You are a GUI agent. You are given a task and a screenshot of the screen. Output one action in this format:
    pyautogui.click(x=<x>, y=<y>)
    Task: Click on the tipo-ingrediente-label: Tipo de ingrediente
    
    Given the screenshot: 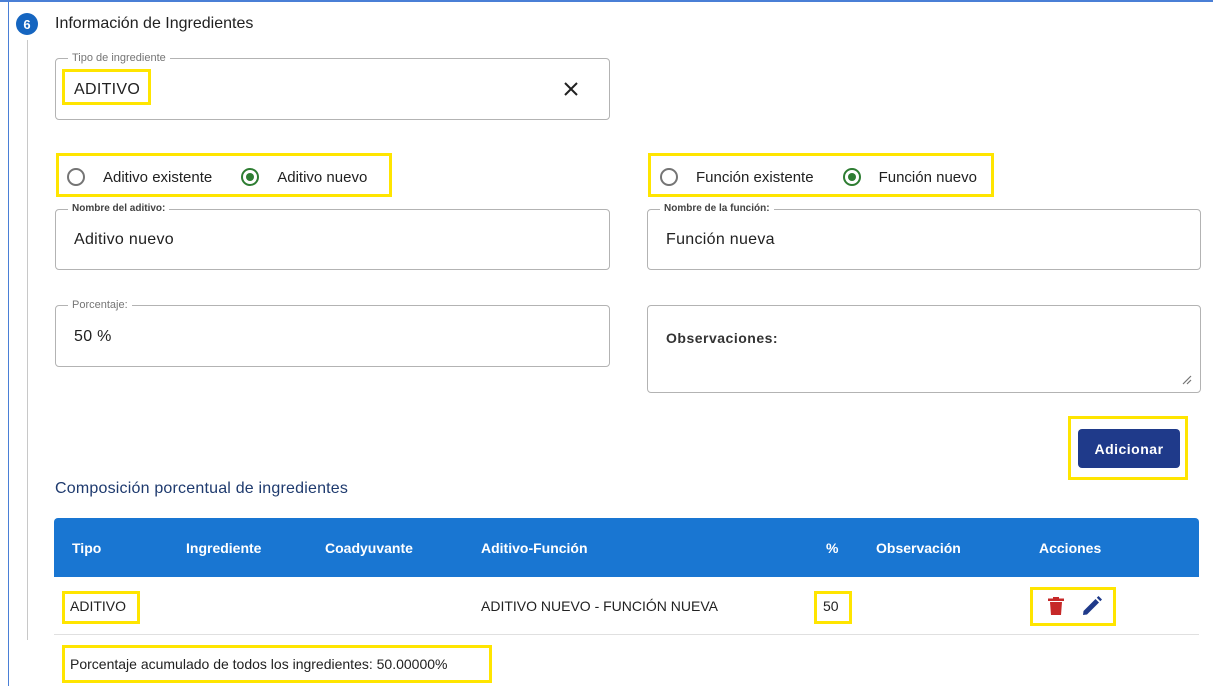 What is the action you would take?
    pyautogui.click(x=119, y=58)
    